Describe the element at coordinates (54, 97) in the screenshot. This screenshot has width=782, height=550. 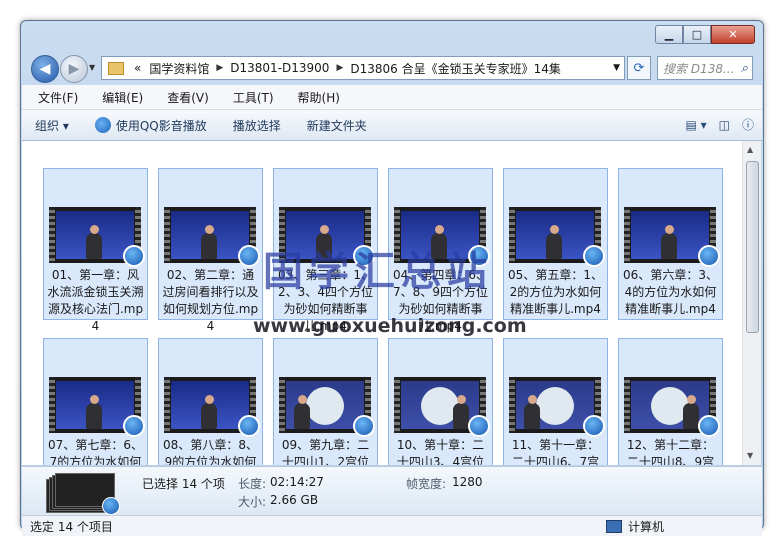
I see `menu-file: 文件(F)` at that location.